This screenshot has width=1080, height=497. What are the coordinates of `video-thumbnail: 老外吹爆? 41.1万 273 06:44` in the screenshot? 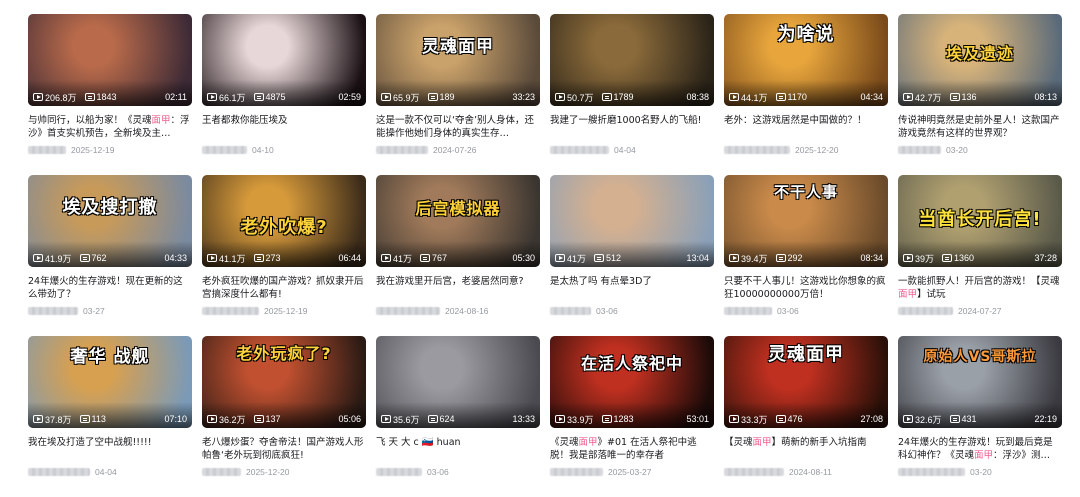 It's located at (284, 221).